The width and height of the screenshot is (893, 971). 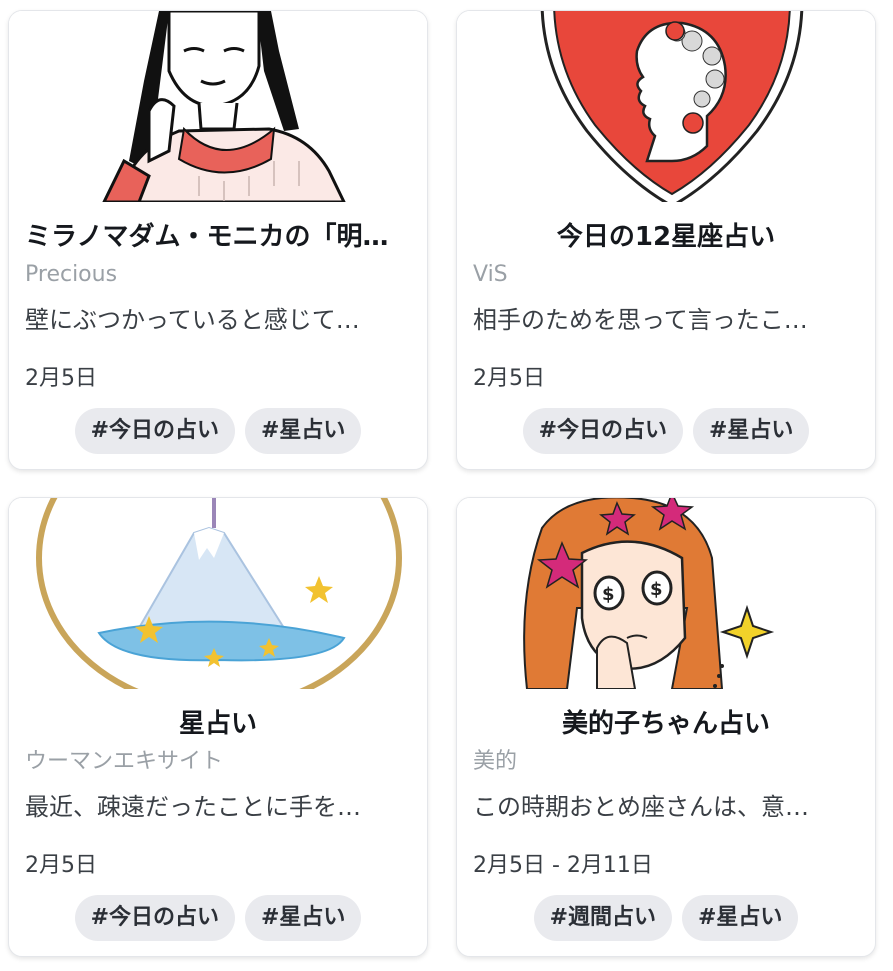 What do you see at coordinates (666, 237) in the screenshot?
I see `card-title: 今日の12星座占い` at bounding box center [666, 237].